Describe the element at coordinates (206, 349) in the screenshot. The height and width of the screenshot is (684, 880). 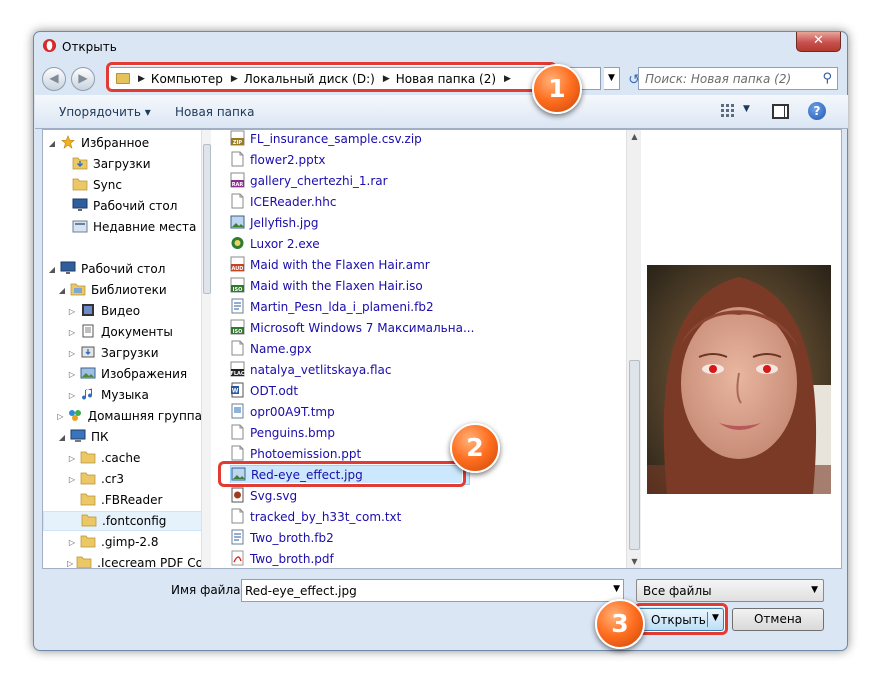
I see `tree-scrollbar` at that location.